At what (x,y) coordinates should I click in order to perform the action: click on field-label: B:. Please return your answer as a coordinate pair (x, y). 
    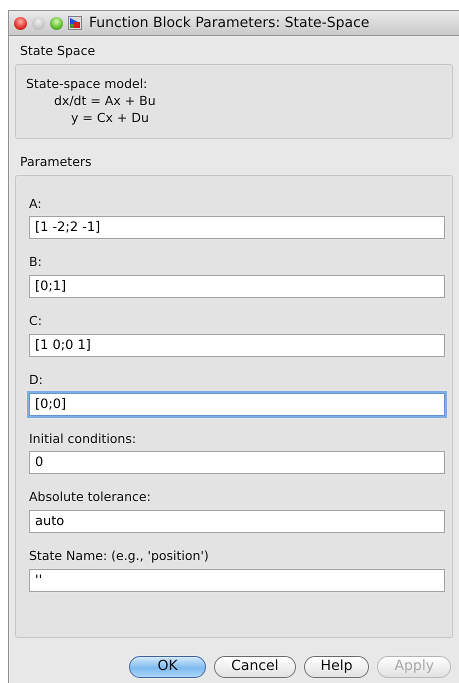
    Looking at the image, I should click on (35, 262).